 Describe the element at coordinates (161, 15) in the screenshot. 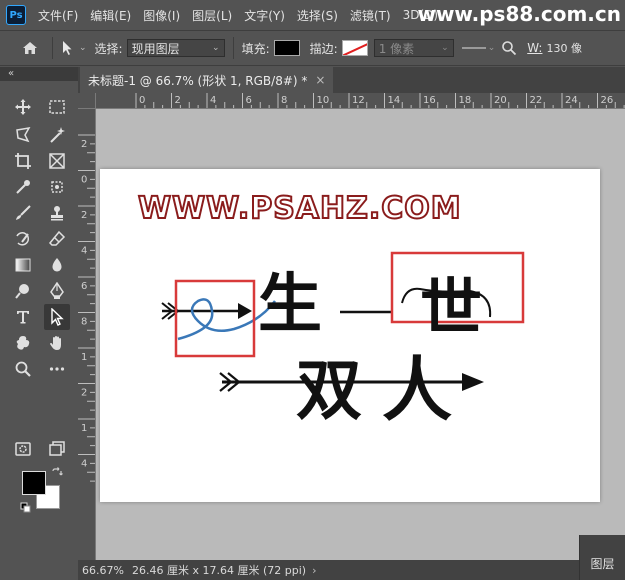

I see `menu-image: 图像(I)` at that location.